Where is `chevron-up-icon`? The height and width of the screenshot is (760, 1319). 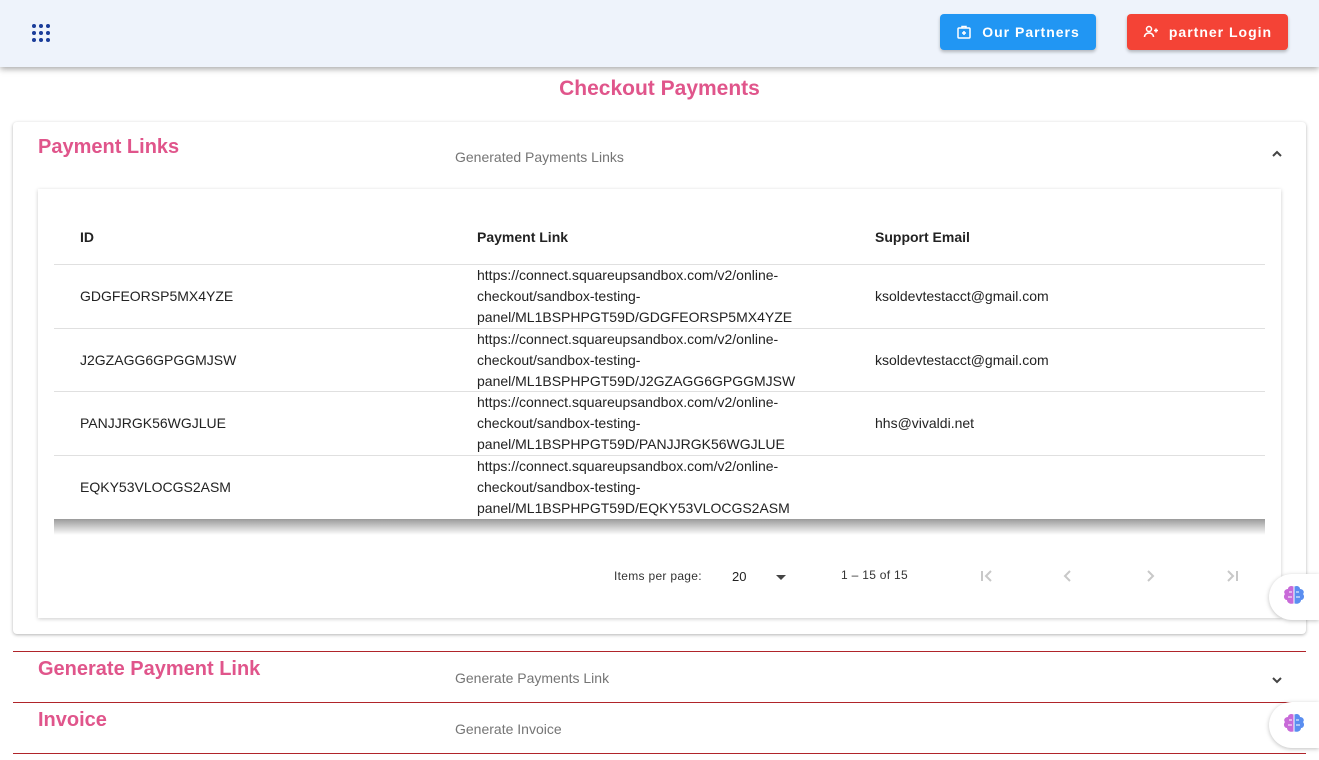
chevron-up-icon is located at coordinates (1277, 154).